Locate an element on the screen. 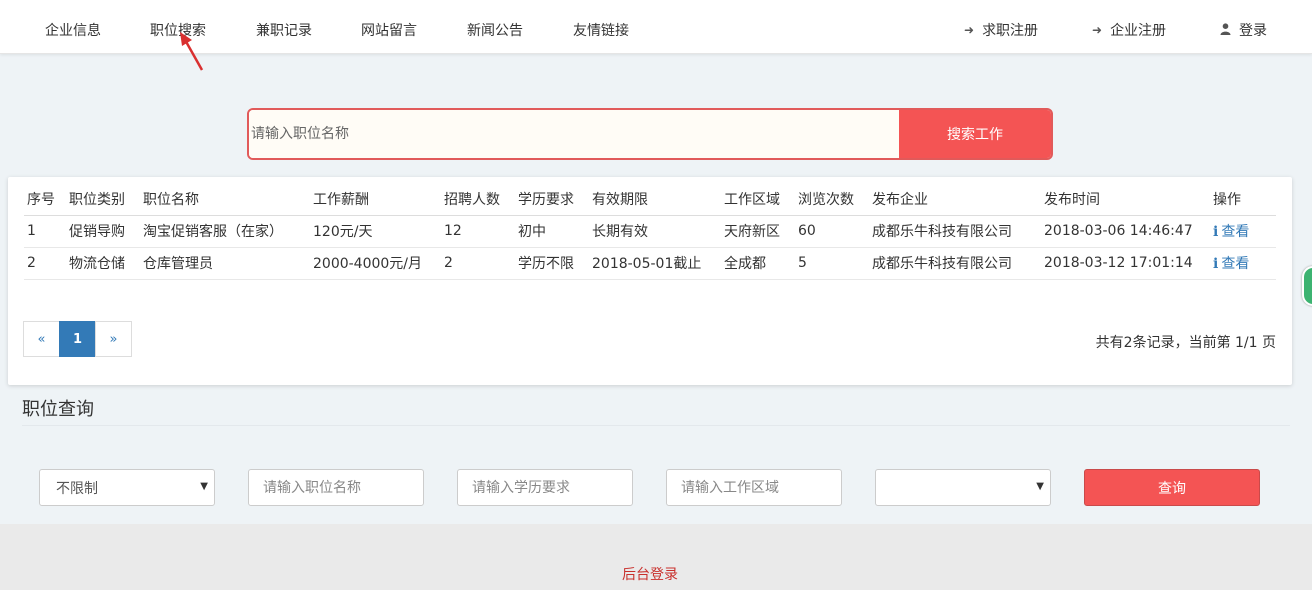  cell: 天府新区 is located at coordinates (758, 231).